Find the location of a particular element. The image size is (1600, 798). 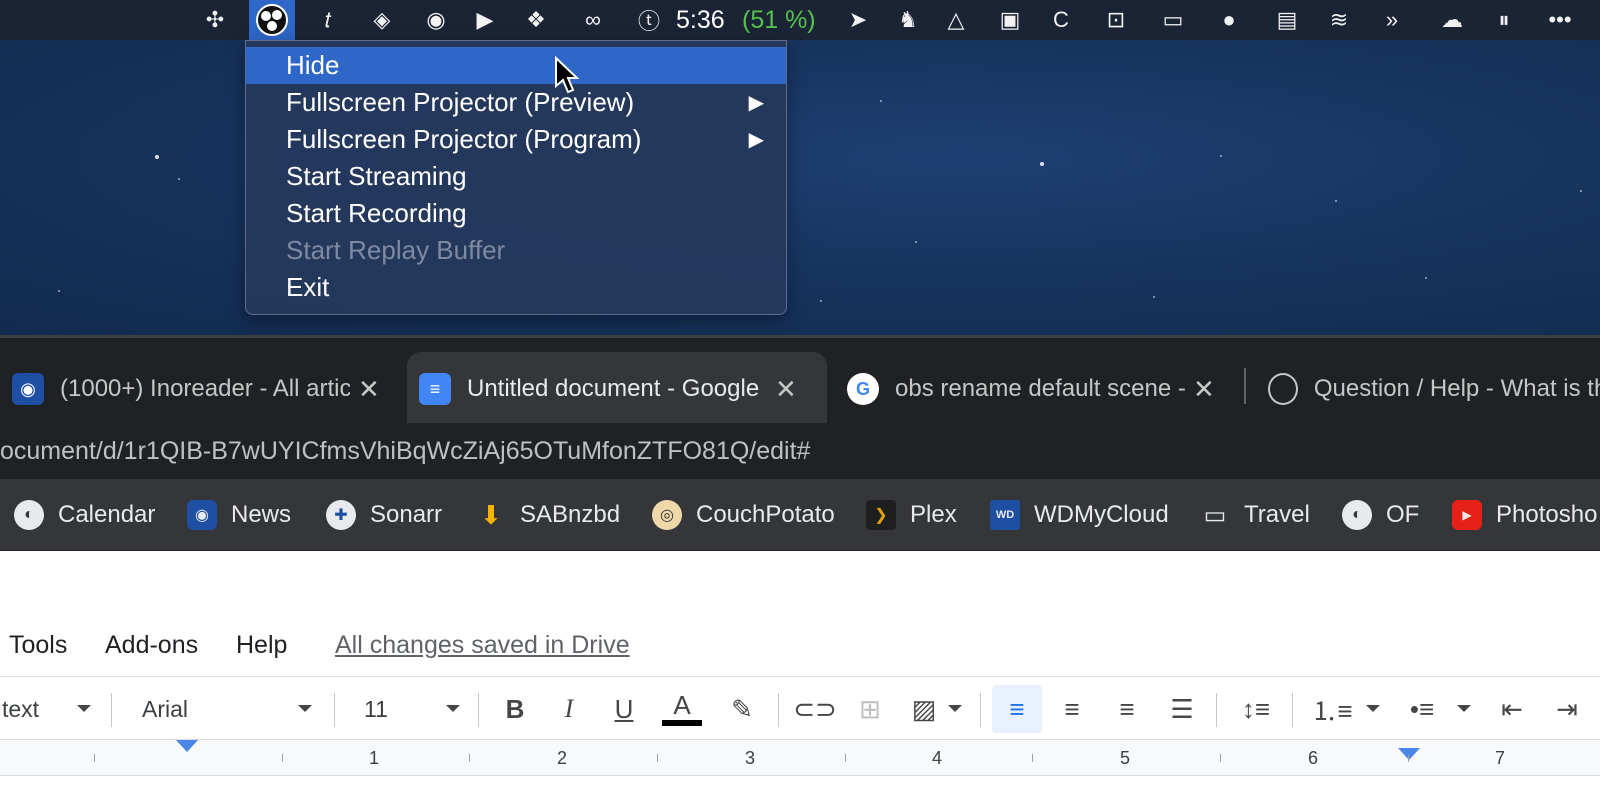

save-status-link: All changes saved in Drive is located at coordinates (482, 645).